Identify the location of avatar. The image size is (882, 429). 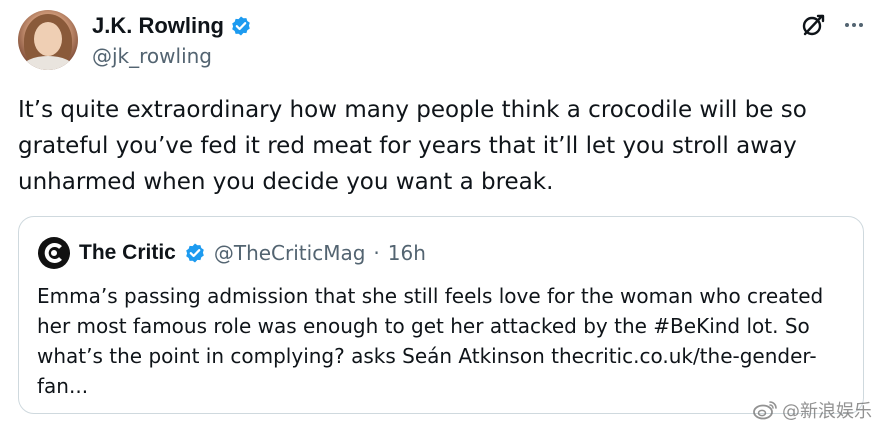
(48, 40).